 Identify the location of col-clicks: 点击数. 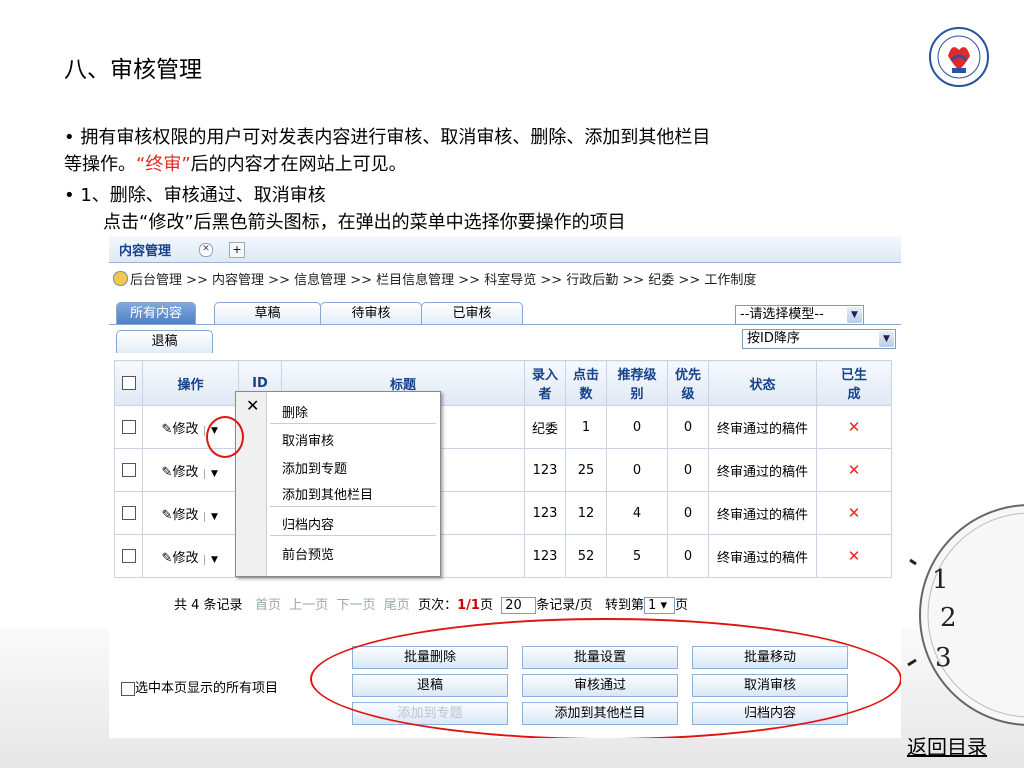
(586, 383).